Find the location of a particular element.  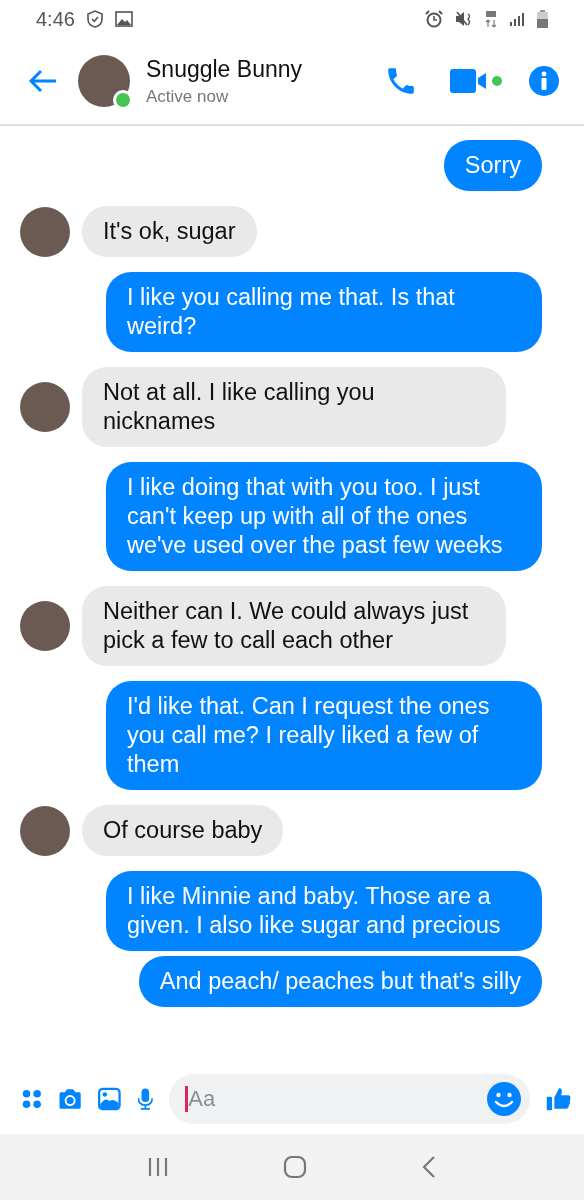

mute-icon is located at coordinates (464, 19).